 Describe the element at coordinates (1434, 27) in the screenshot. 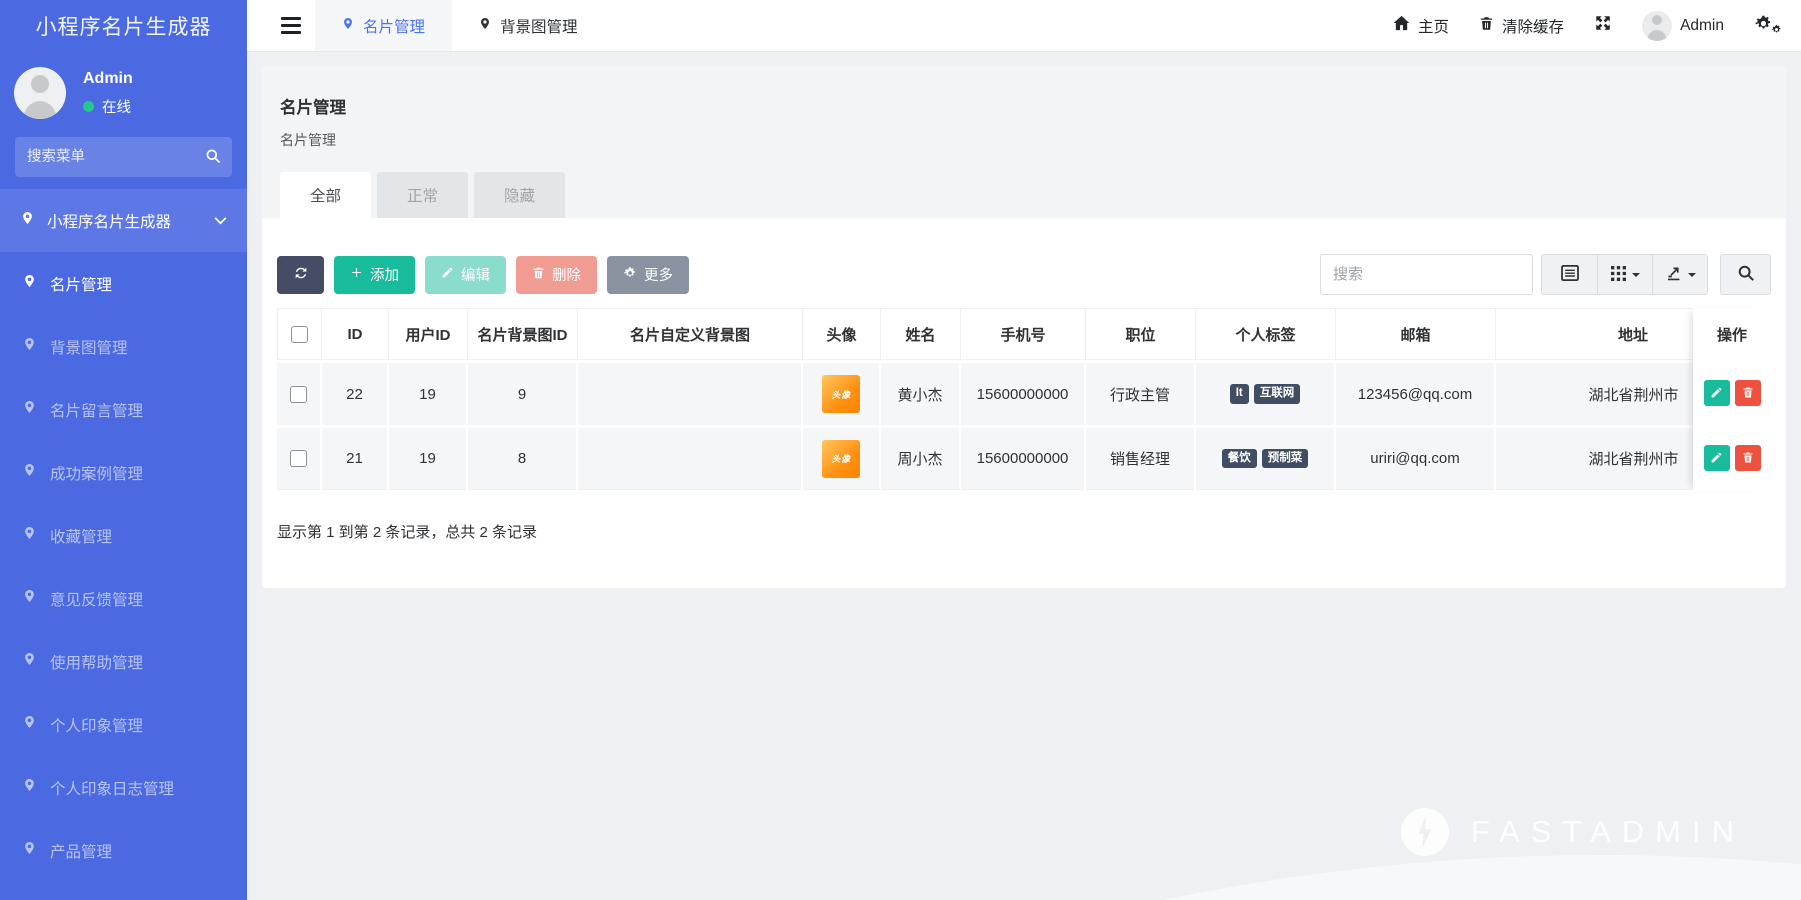

I see `home-label: 主页` at that location.